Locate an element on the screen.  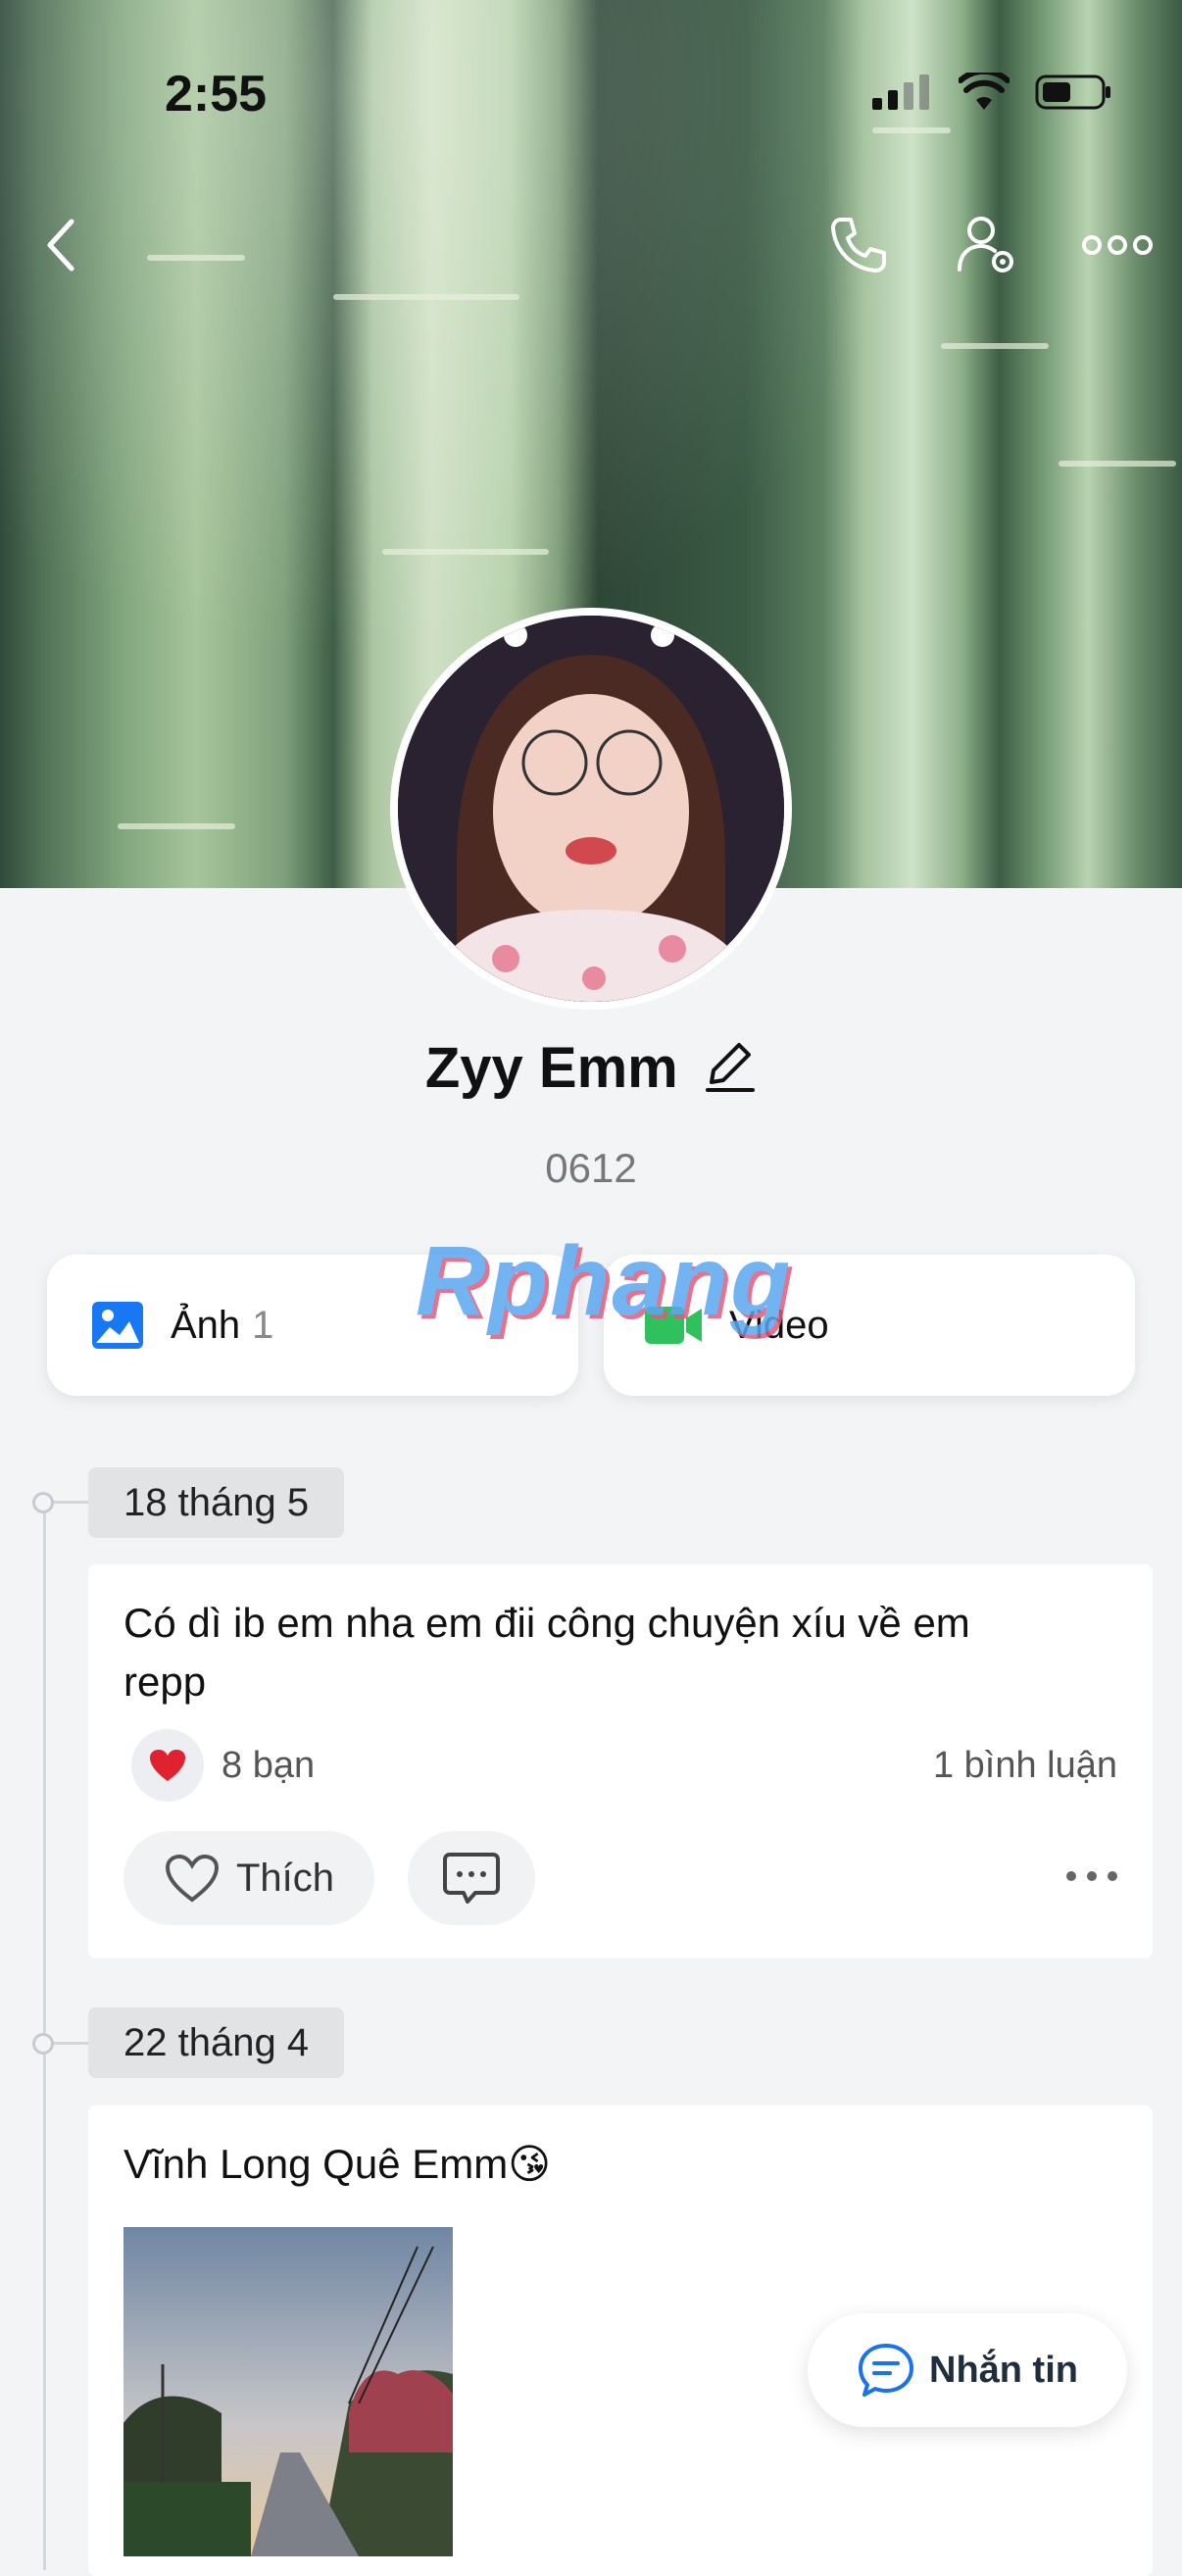
comment-button is located at coordinates (471, 1878).